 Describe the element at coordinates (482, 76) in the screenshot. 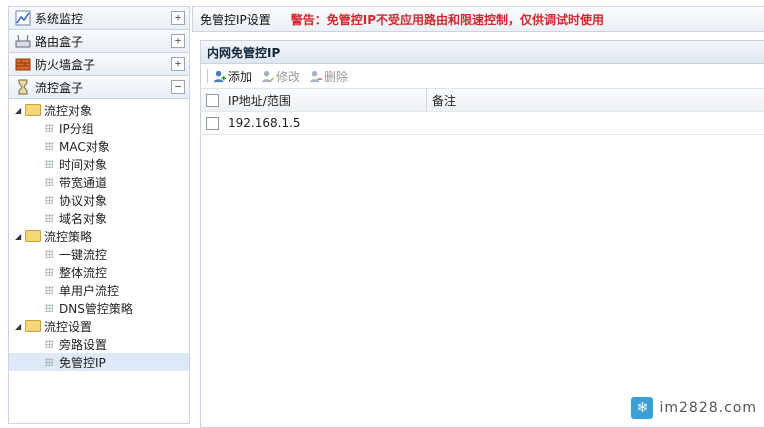

I see `toolbar: 添加 修改 删除` at that location.